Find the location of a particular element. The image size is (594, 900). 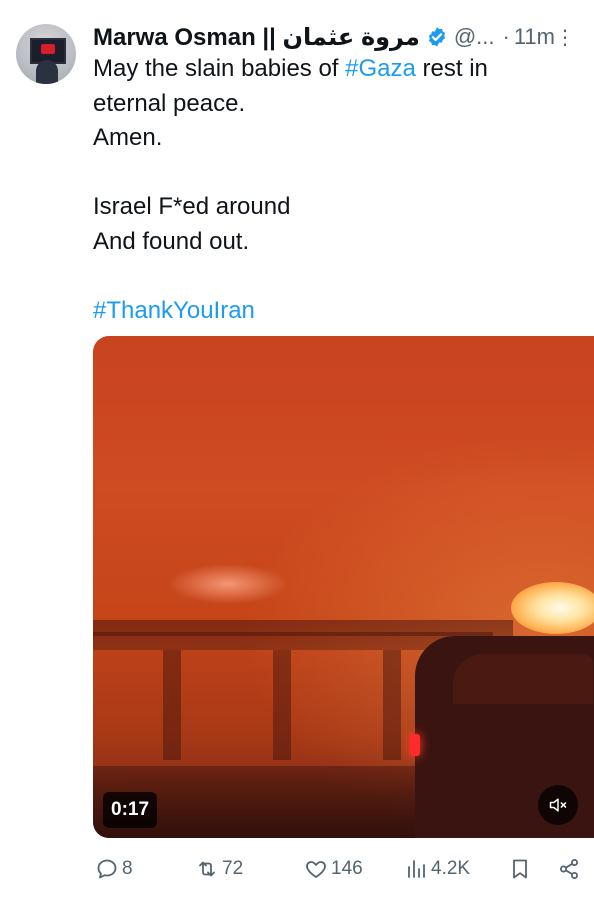

tweet-text-segment: Amen. is located at coordinates (128, 137).